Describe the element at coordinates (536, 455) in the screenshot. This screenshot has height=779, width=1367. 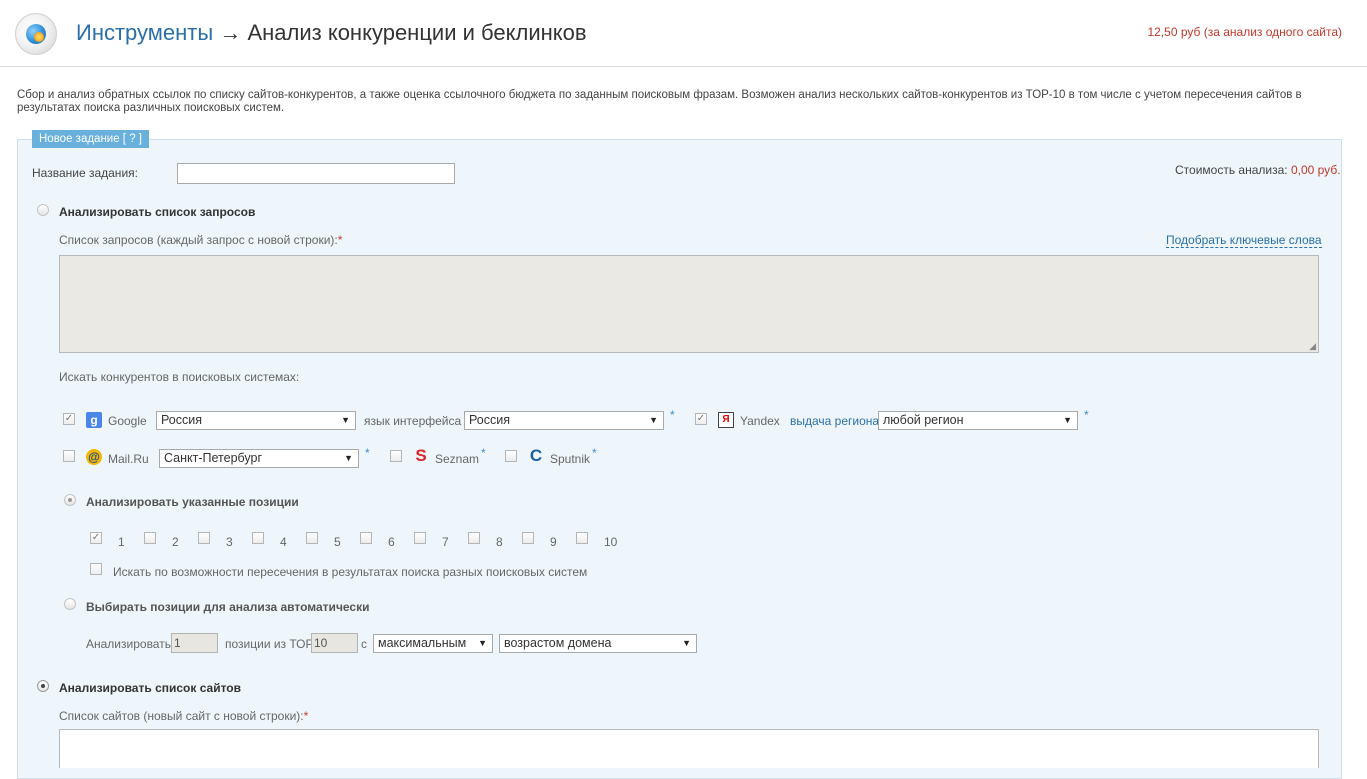
I see `sputnik-icon: C` at that location.